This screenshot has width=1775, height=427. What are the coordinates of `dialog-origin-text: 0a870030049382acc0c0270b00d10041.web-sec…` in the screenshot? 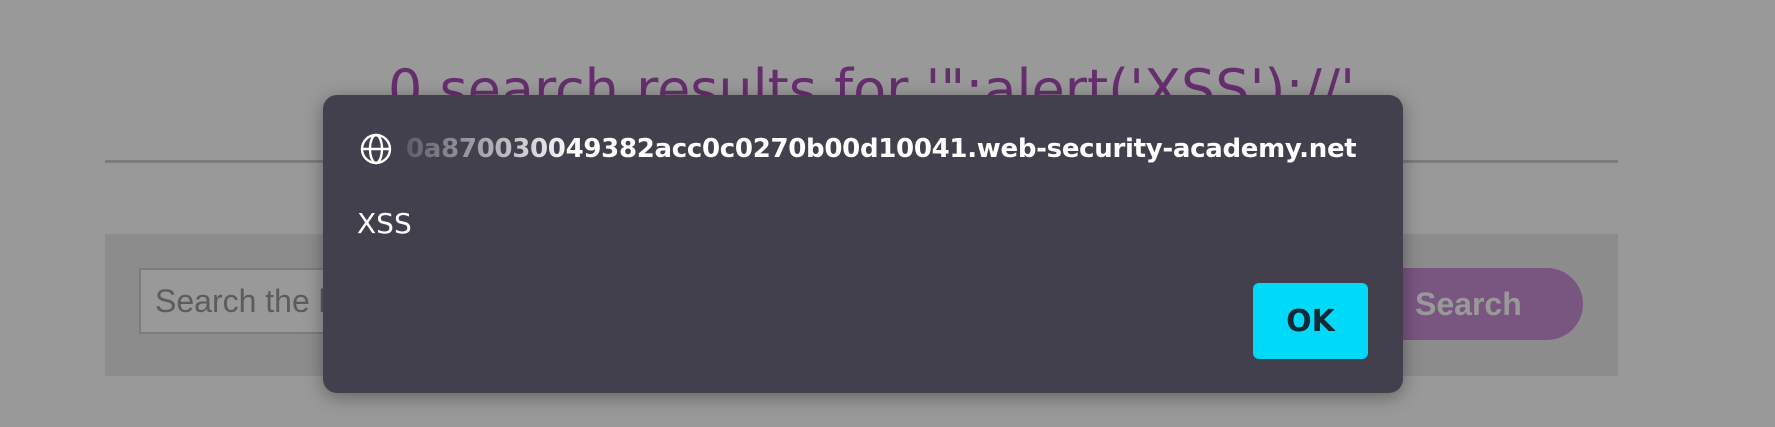 It's located at (881, 149).